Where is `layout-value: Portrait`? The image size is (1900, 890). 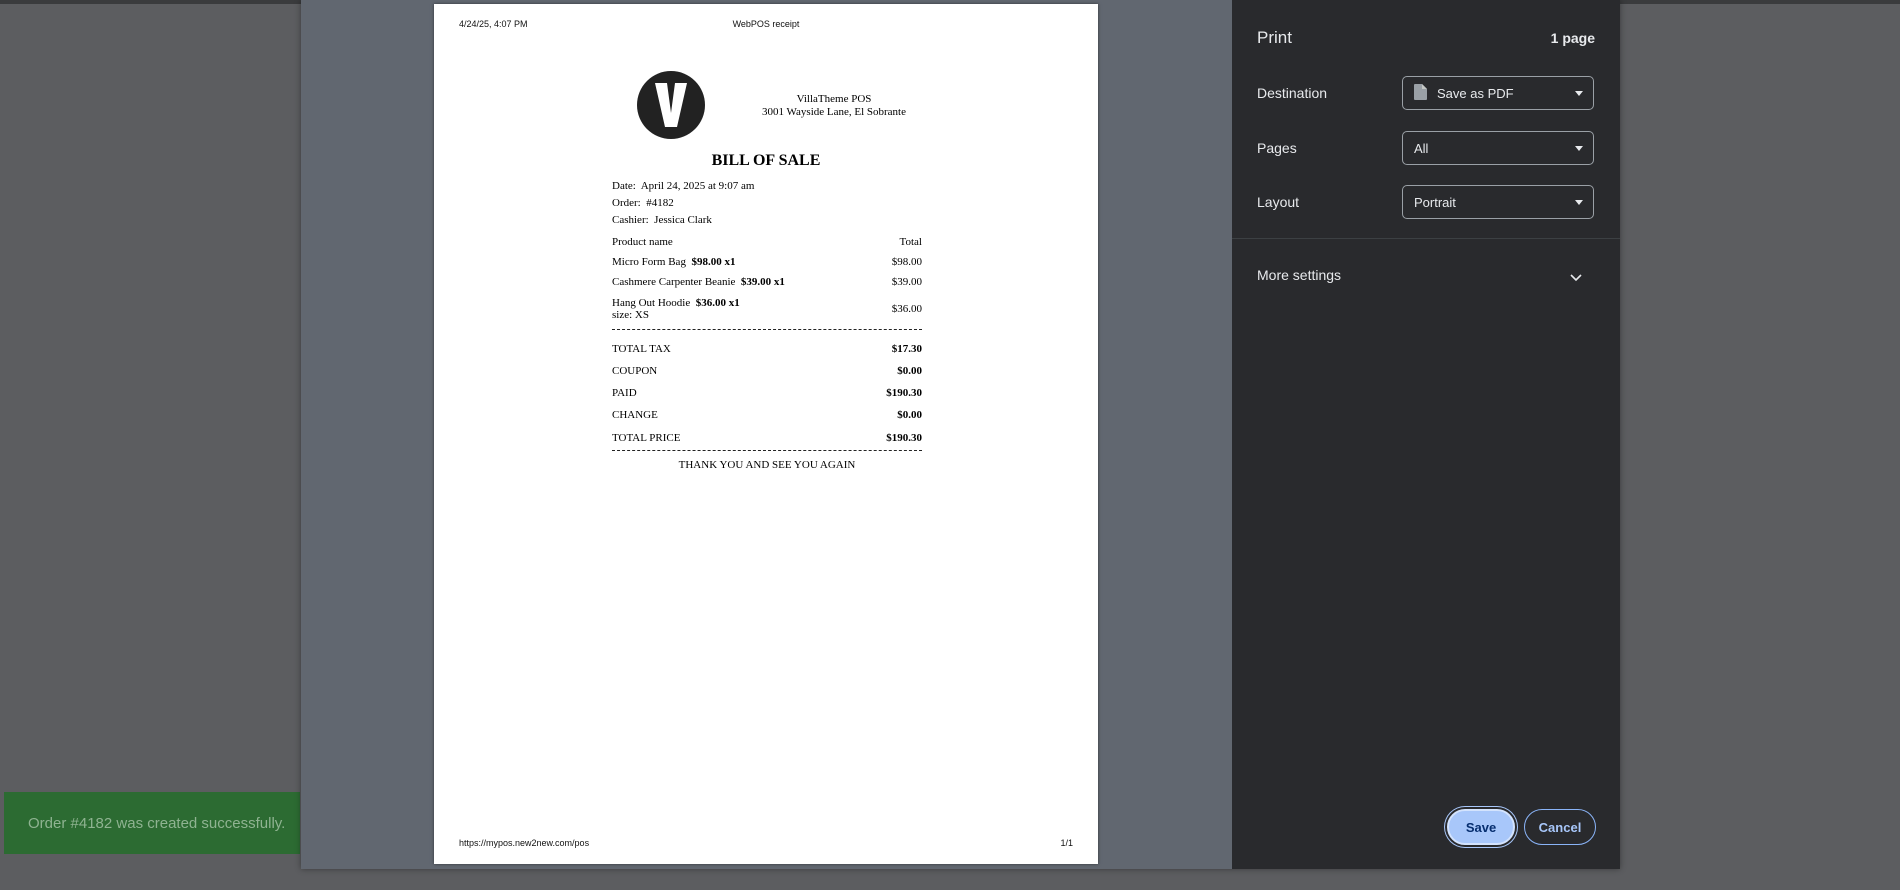 layout-value: Portrait is located at coordinates (1435, 202).